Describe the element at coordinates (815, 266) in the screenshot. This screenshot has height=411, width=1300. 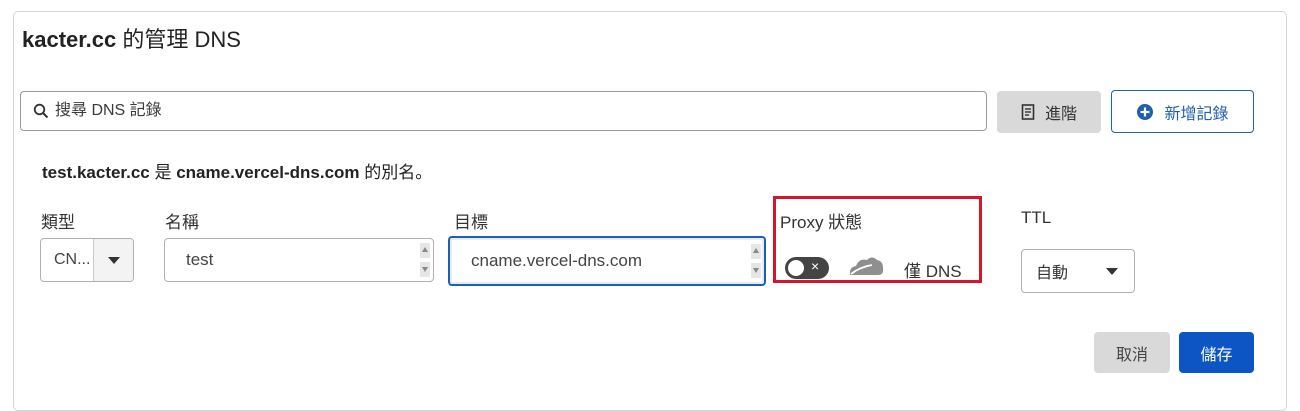
I see `close-icon: ×` at that location.